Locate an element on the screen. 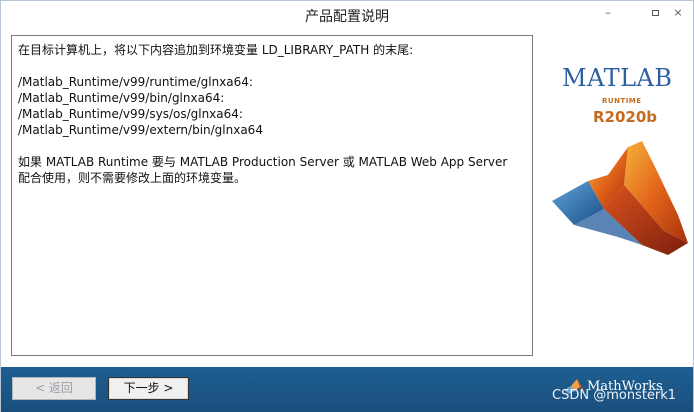 Image resolution: width=694 pixels, height=412 pixels. close-button: × is located at coordinates (678, 13).